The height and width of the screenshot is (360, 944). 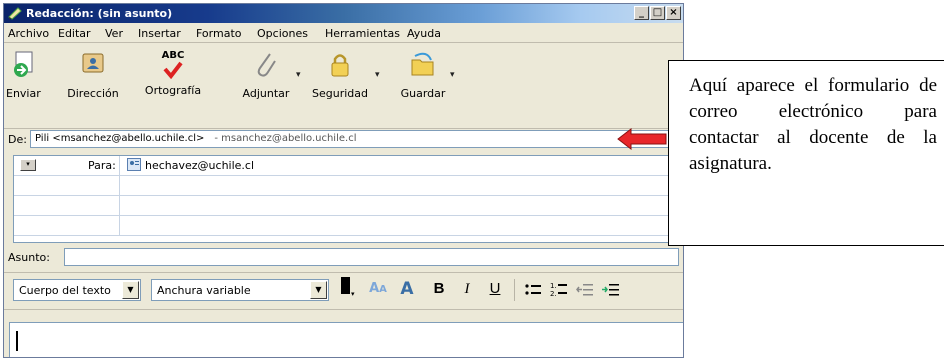 What do you see at coordinates (423, 93) in the screenshot?
I see `save-label: Guardar` at bounding box center [423, 93].